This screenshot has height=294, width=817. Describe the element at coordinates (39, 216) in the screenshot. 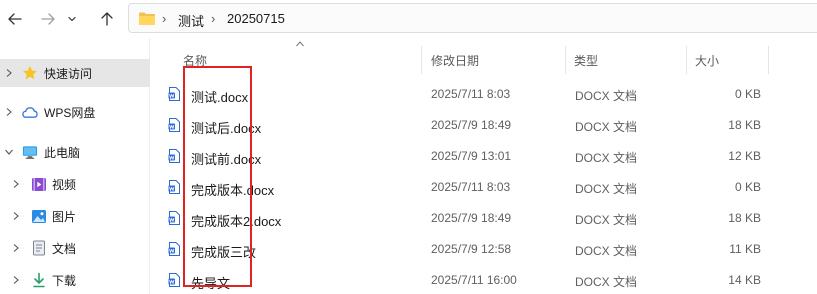

I see `picture-icon` at that location.